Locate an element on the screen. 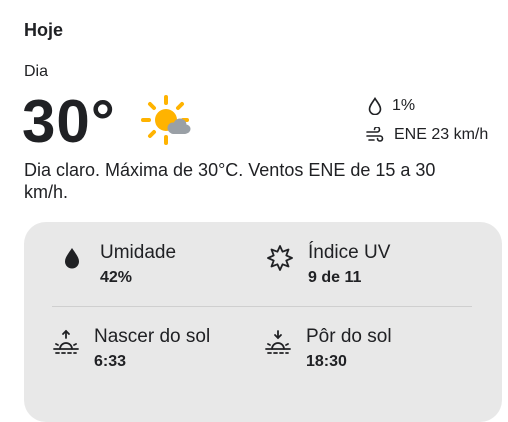 The image size is (508, 422). sunset-icon is located at coordinates (278, 342).